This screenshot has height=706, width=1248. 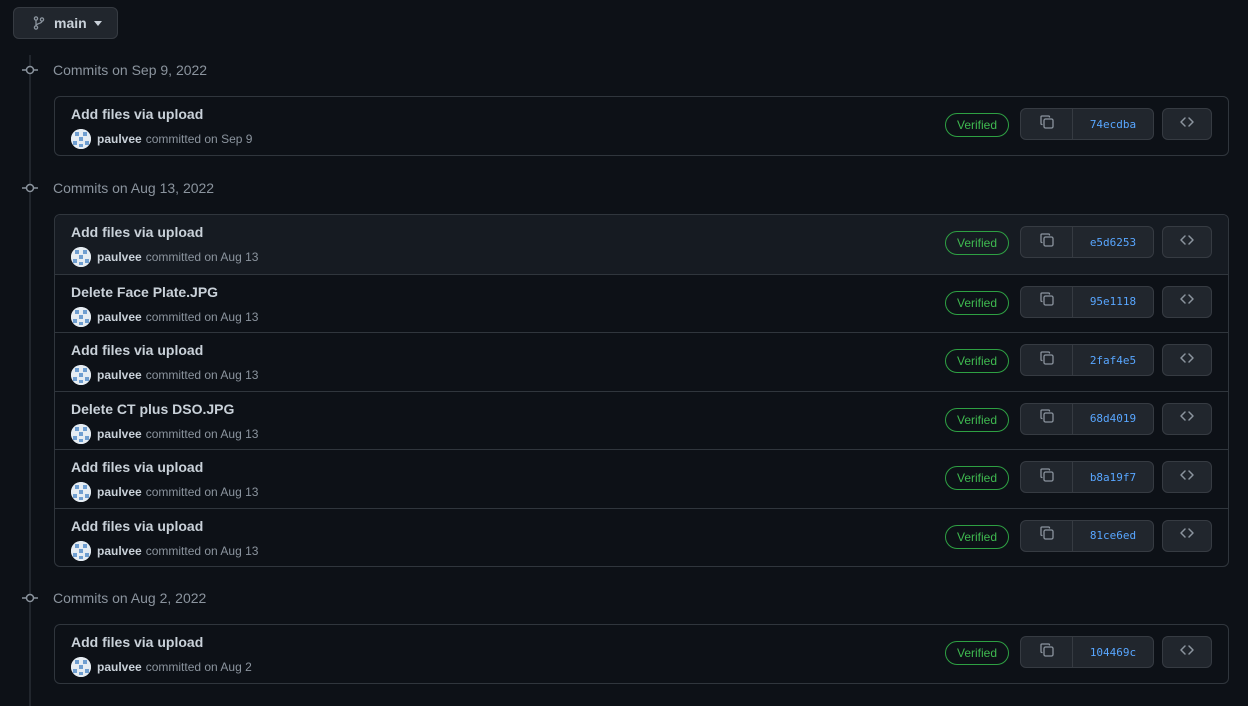 I want to click on commit-sha-link: 68d4019, so click(x=1113, y=419).